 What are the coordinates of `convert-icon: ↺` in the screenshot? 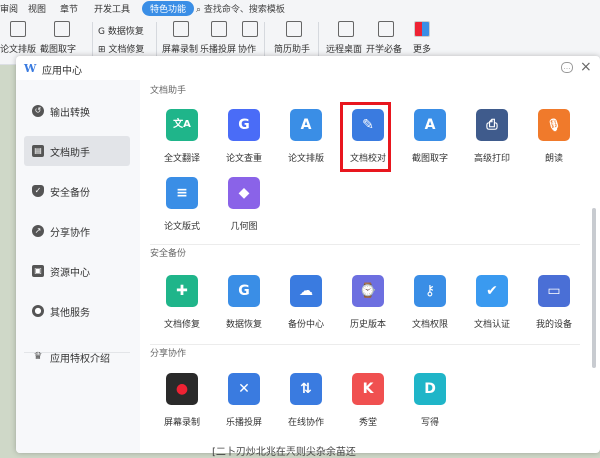 It's located at (38, 111).